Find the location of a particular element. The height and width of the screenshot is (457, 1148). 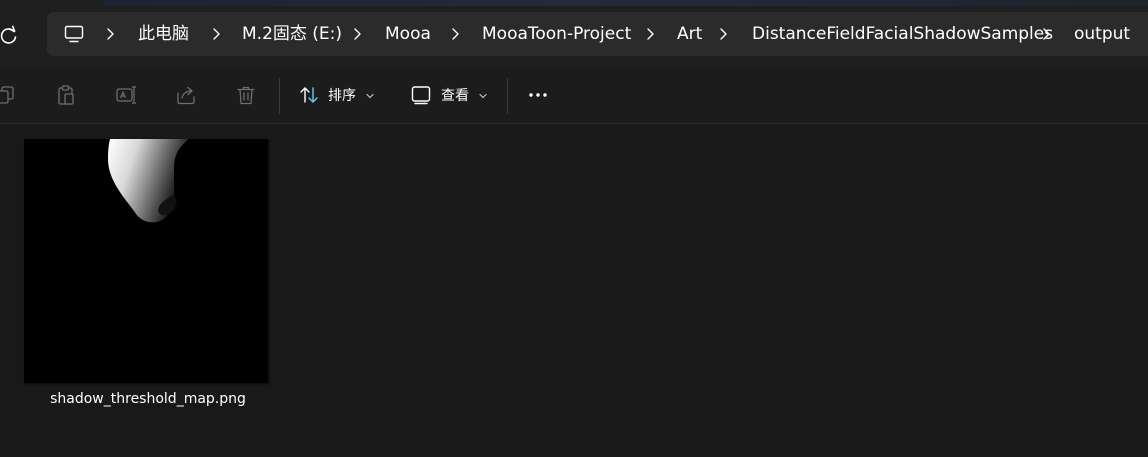

copy-icon is located at coordinates (8, 95).